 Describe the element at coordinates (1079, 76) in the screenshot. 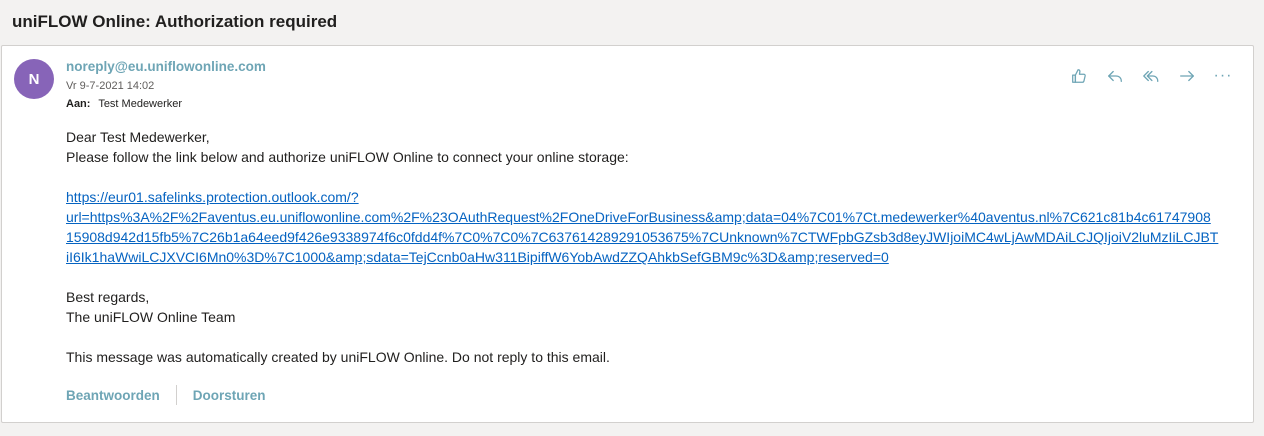

I see `thumbs-up-icon` at that location.